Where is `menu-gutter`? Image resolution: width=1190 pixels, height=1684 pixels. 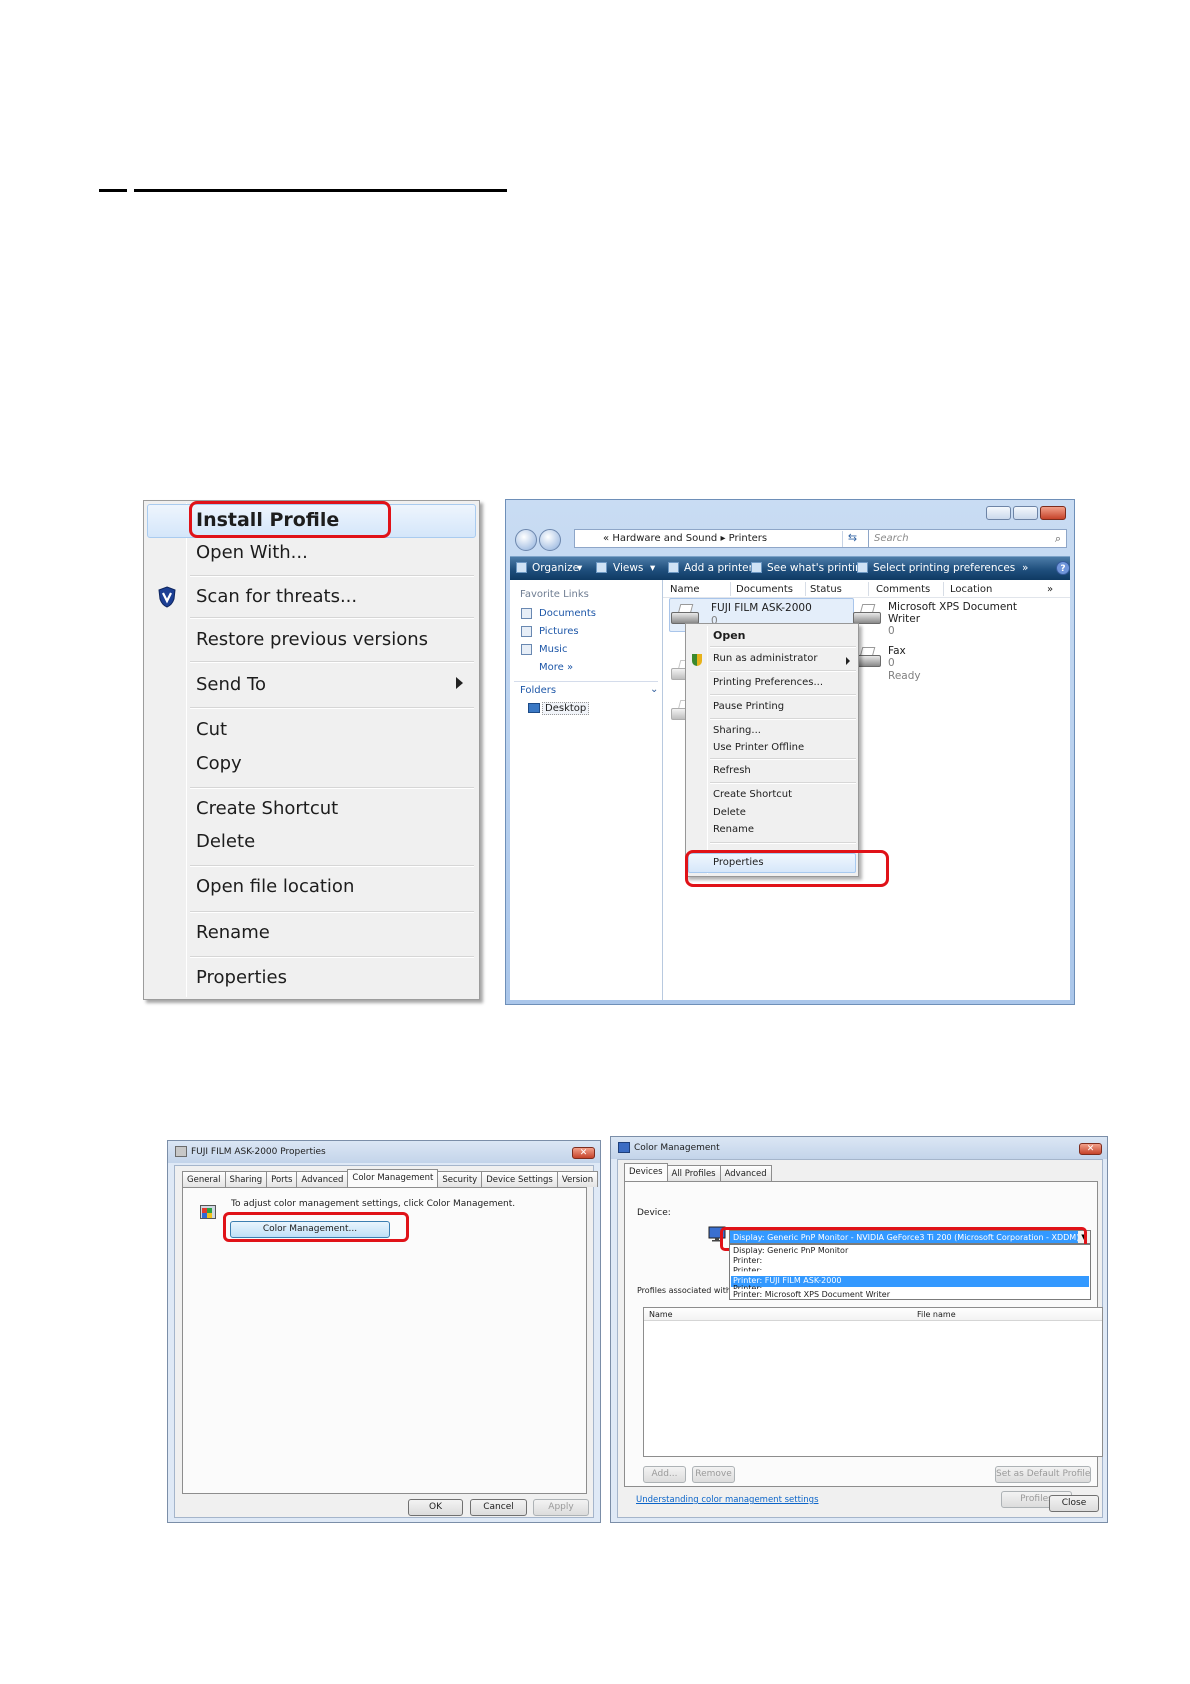 menu-gutter is located at coordinates (186, 750).